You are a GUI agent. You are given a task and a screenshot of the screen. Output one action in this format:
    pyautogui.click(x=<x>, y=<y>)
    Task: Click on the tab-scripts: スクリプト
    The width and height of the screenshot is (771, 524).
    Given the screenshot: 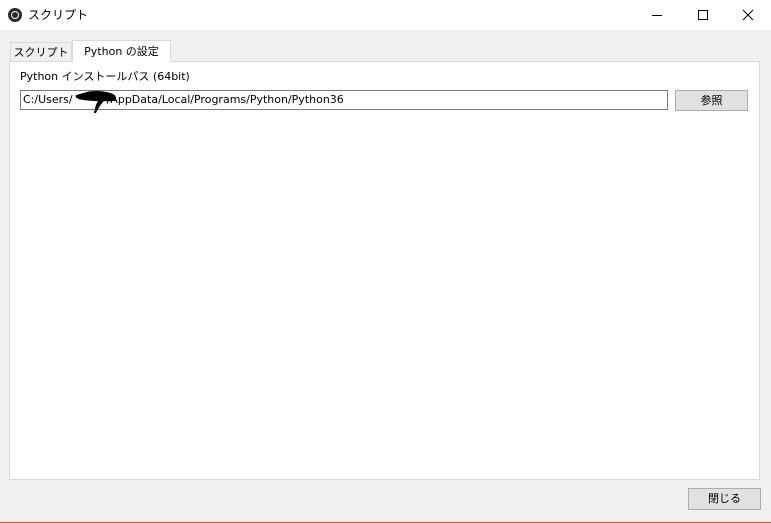 What is the action you would take?
    pyautogui.click(x=41, y=52)
    